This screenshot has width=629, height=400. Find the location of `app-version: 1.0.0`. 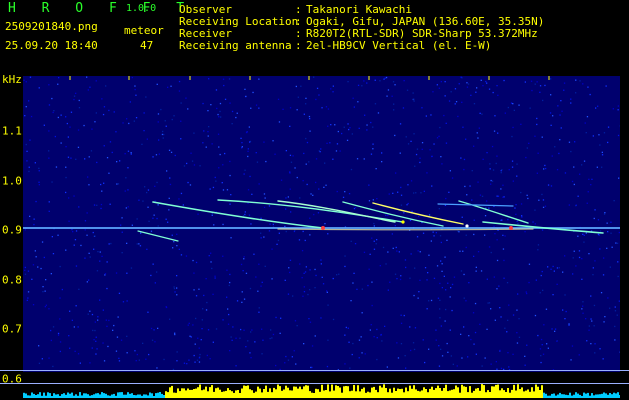

app-version: 1.0.0 is located at coordinates (141, 8).